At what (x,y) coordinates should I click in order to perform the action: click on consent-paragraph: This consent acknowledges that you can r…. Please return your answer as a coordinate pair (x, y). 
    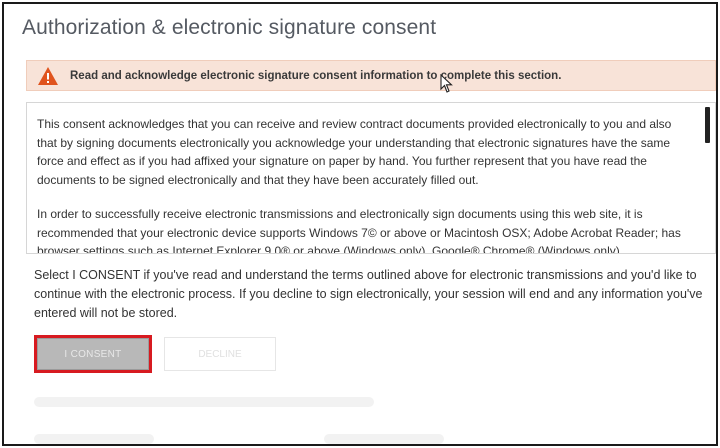
    Looking at the image, I should click on (354, 152).